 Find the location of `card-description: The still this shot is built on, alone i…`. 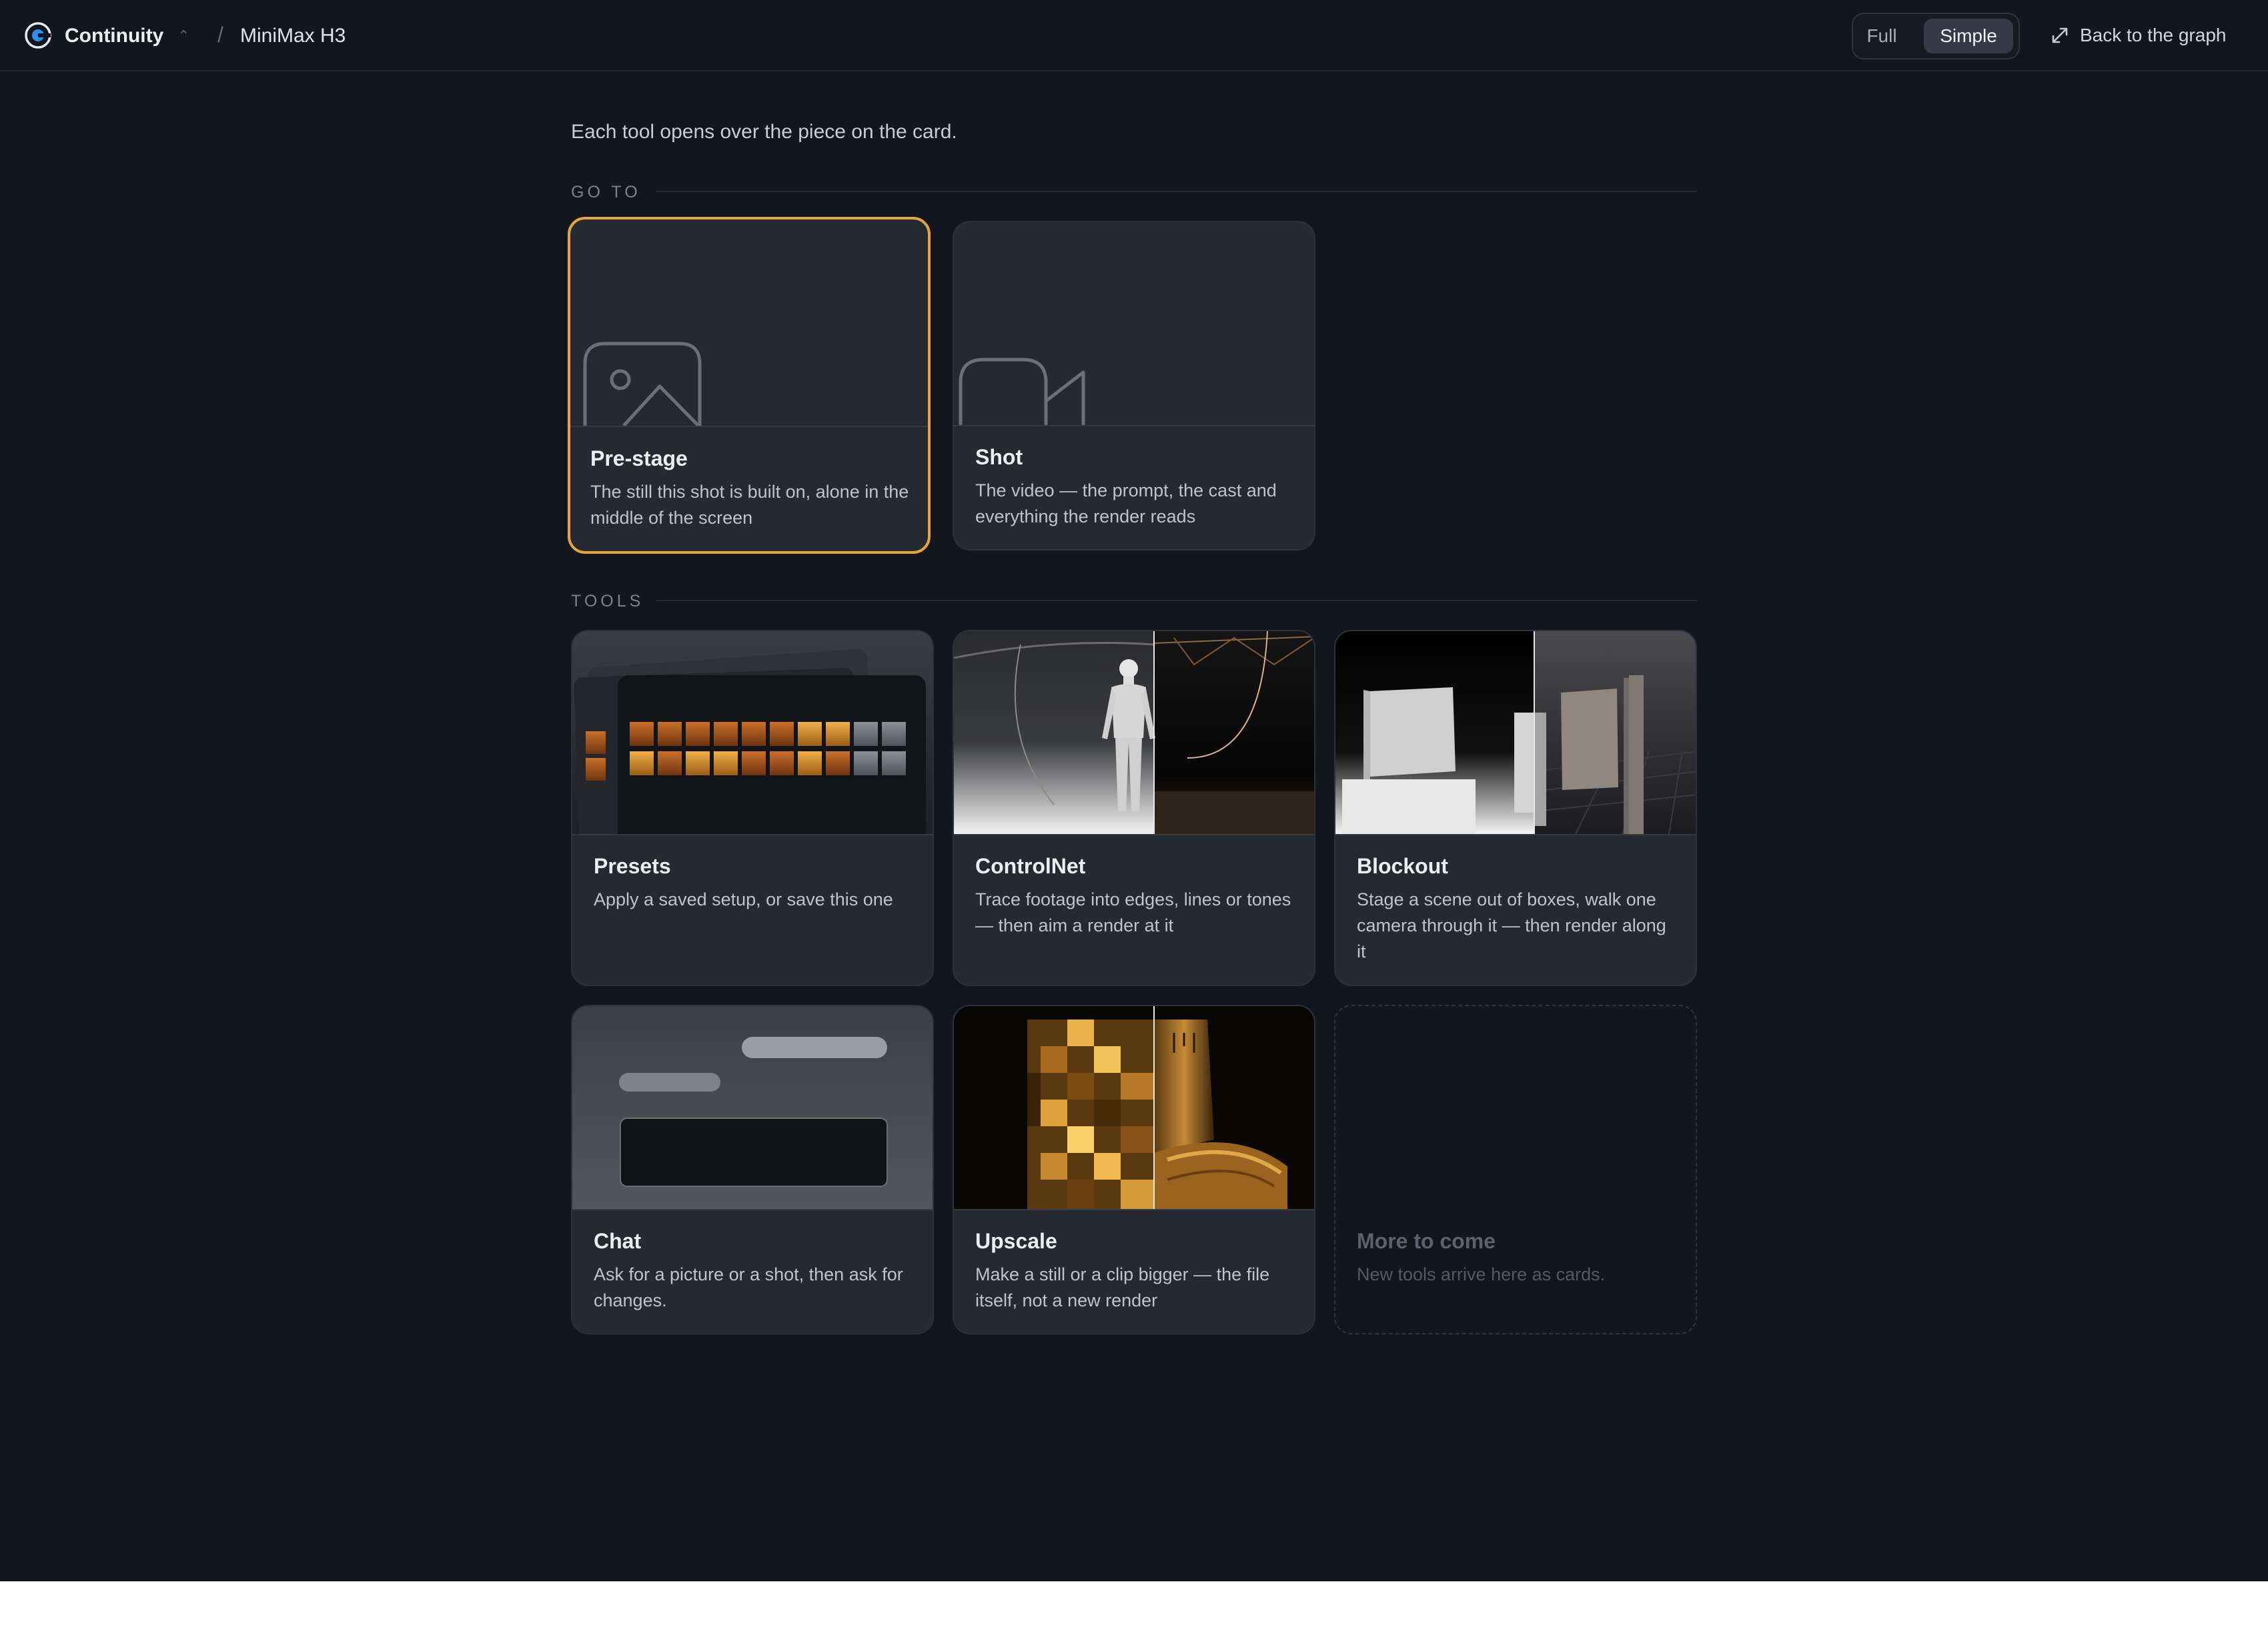

card-description: The still this shot is built on, alone i… is located at coordinates (749, 505).